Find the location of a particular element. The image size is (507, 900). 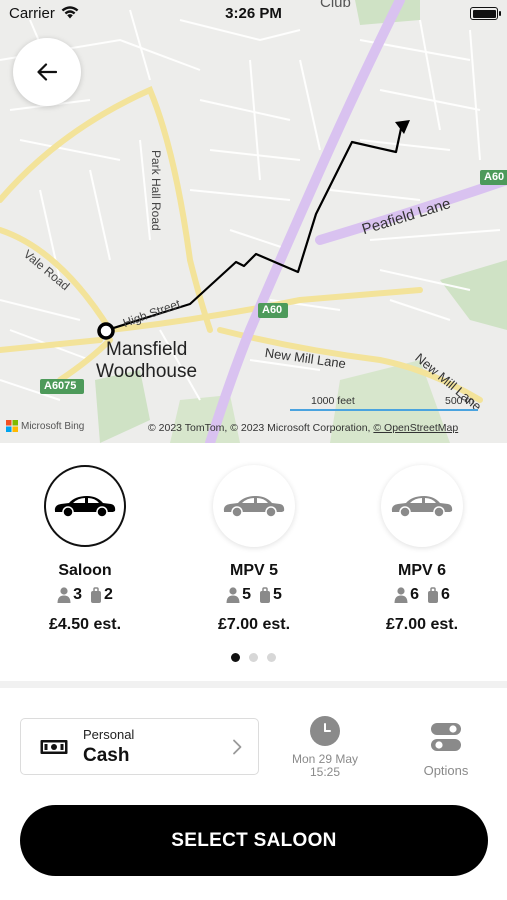

passenger-count: 5 is located at coordinates (246, 594).